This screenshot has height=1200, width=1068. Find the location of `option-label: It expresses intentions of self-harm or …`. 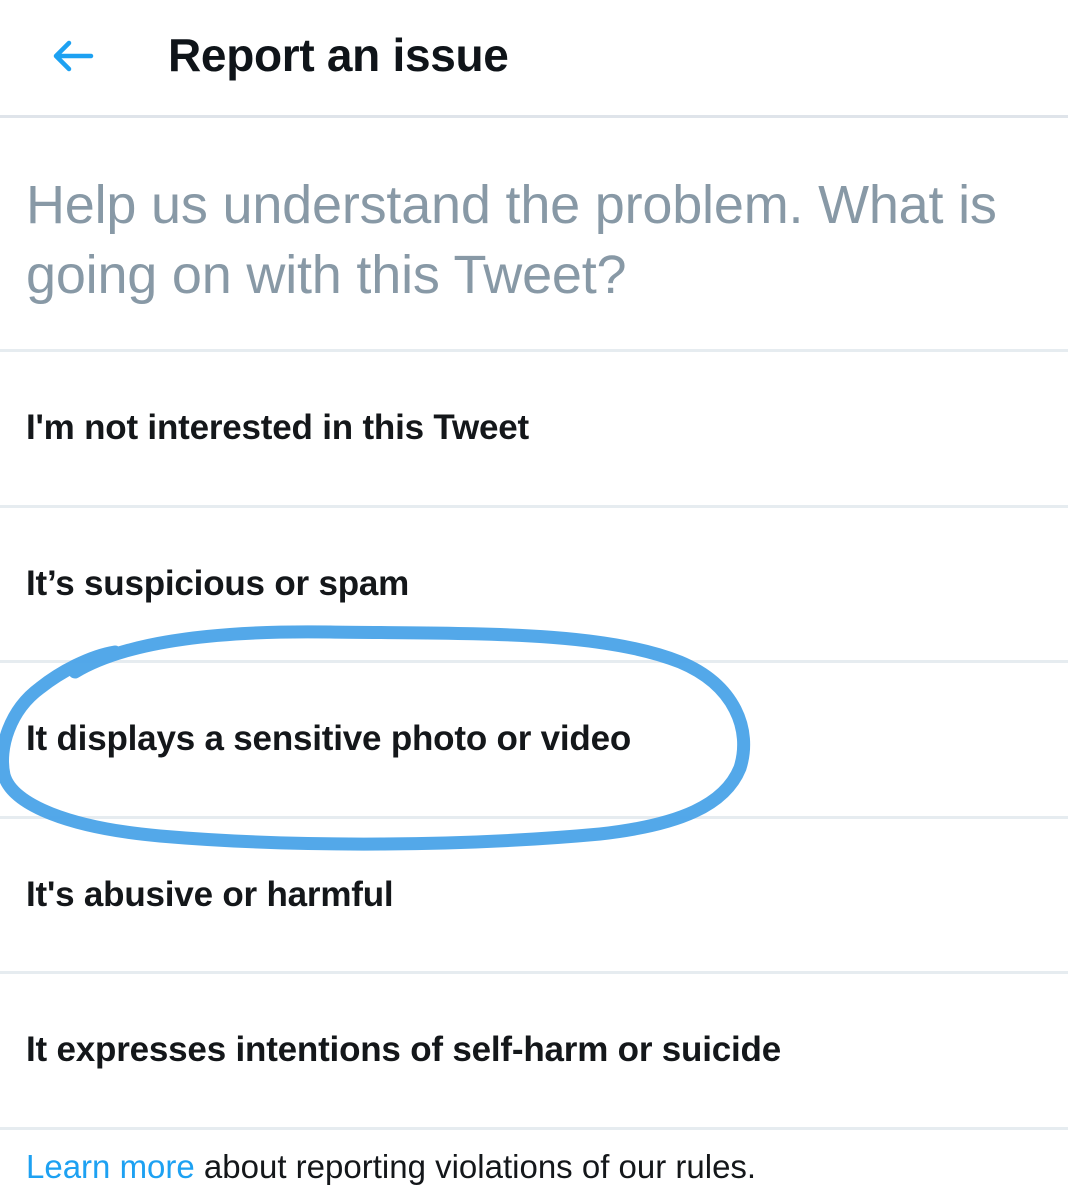

option-label: It expresses intentions of self-harm or … is located at coordinates (403, 1050).